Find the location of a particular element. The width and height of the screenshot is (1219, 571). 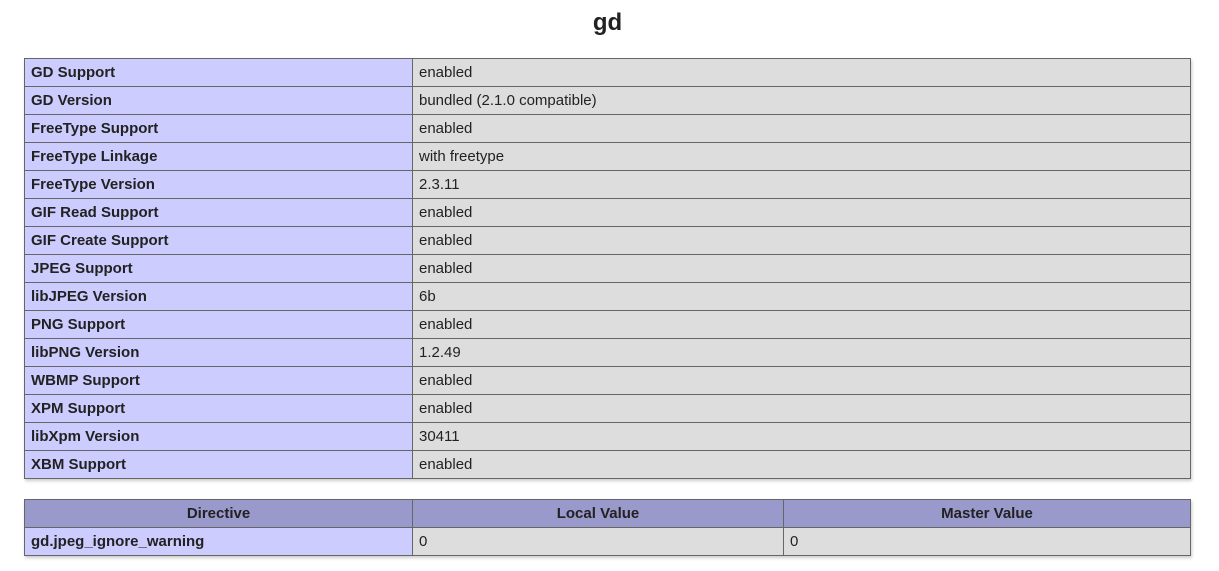

table-row: libJPEG Version 6b is located at coordinates (607, 296).